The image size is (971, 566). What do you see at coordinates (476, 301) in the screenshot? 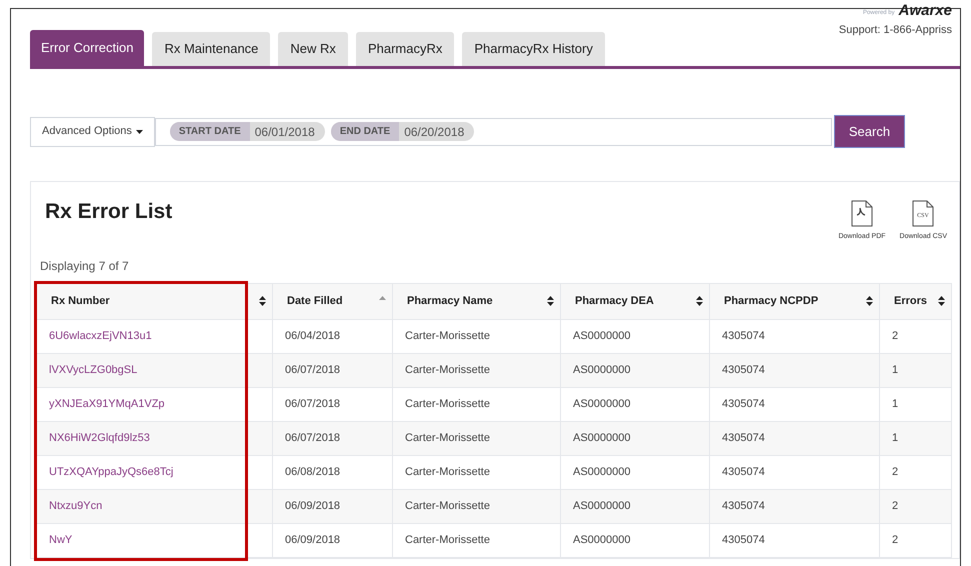
I see `column-header: Pharmacy Name` at bounding box center [476, 301].